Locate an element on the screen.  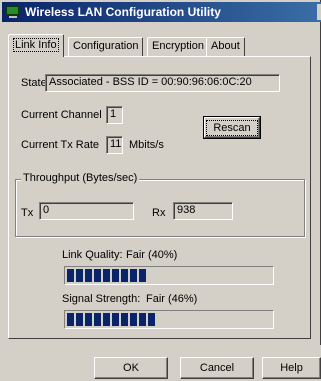
state-label: State is located at coordinates (34, 83).